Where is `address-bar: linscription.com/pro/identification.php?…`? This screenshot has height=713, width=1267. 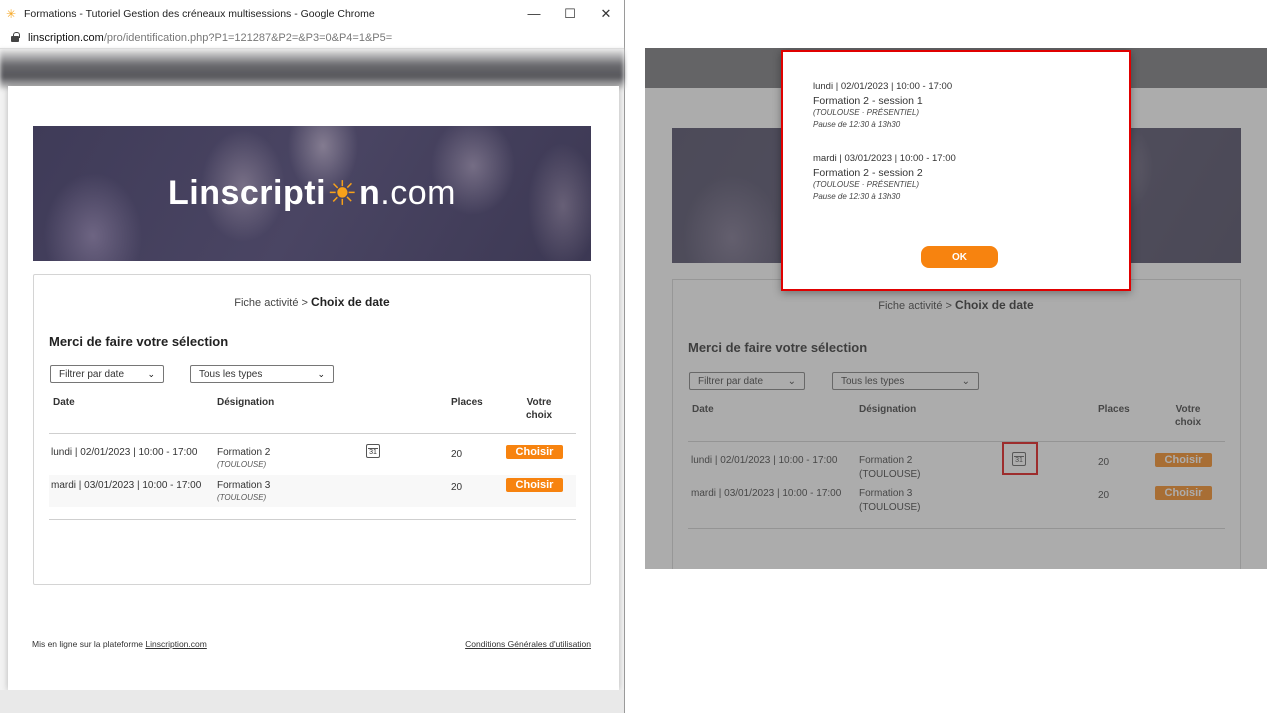
address-bar: linscription.com/pro/identification.php?… is located at coordinates (312, 38).